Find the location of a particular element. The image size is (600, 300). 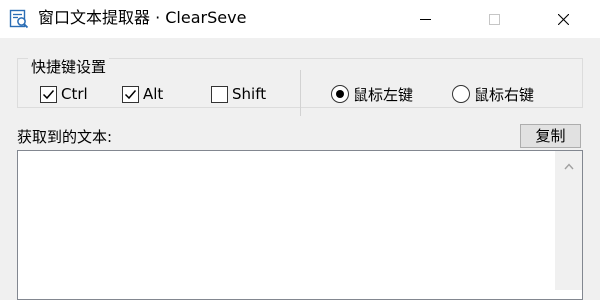

shift-checkbox-label: Shift is located at coordinates (249, 94).